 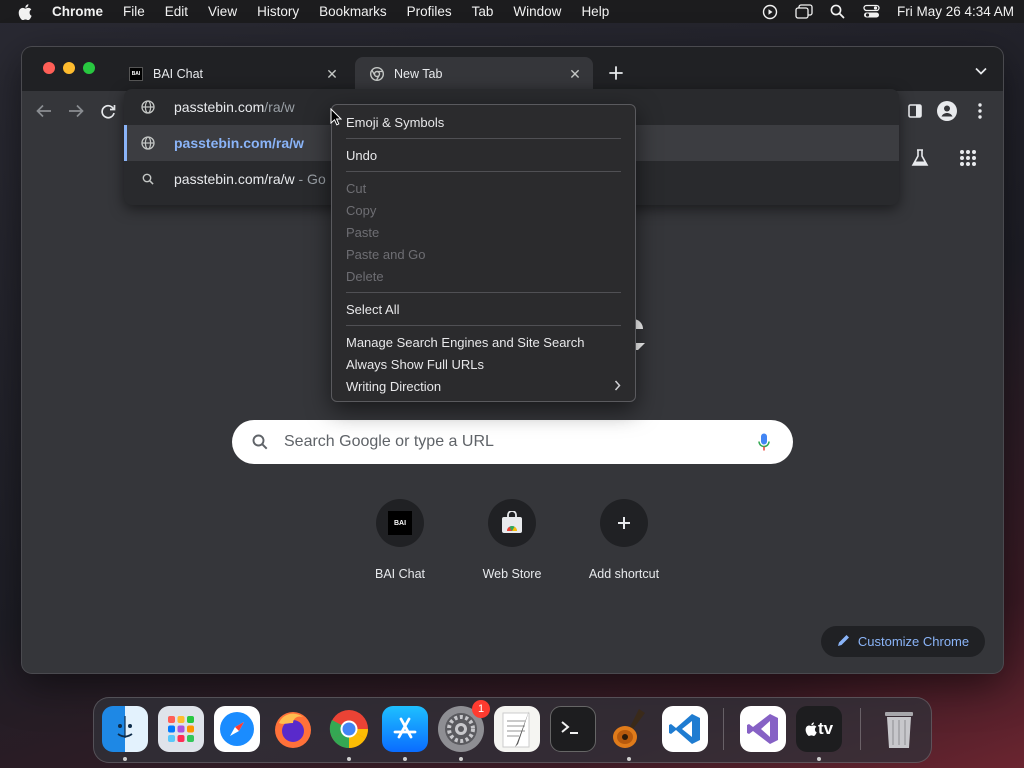 What do you see at coordinates (915, 111) in the screenshot?
I see `side-panel-icon` at bounding box center [915, 111].